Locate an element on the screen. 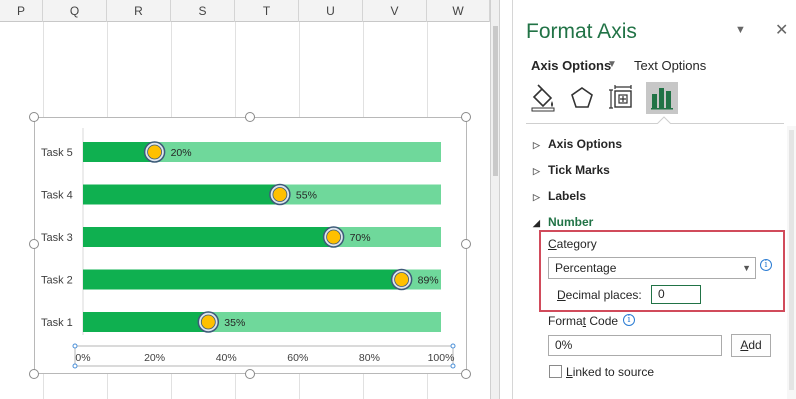 The image size is (796, 399). value-axis-tick-label: 40% is located at coordinates (226, 358).